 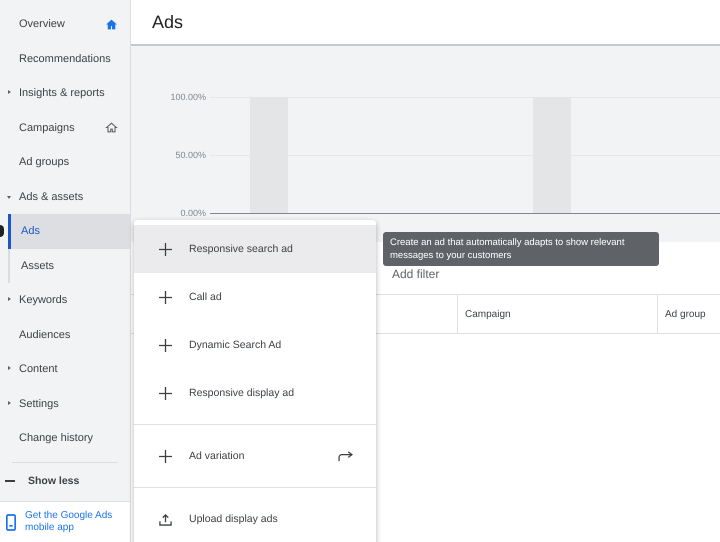 What do you see at coordinates (65, 369) in the screenshot?
I see `sidebar-item: Content` at bounding box center [65, 369].